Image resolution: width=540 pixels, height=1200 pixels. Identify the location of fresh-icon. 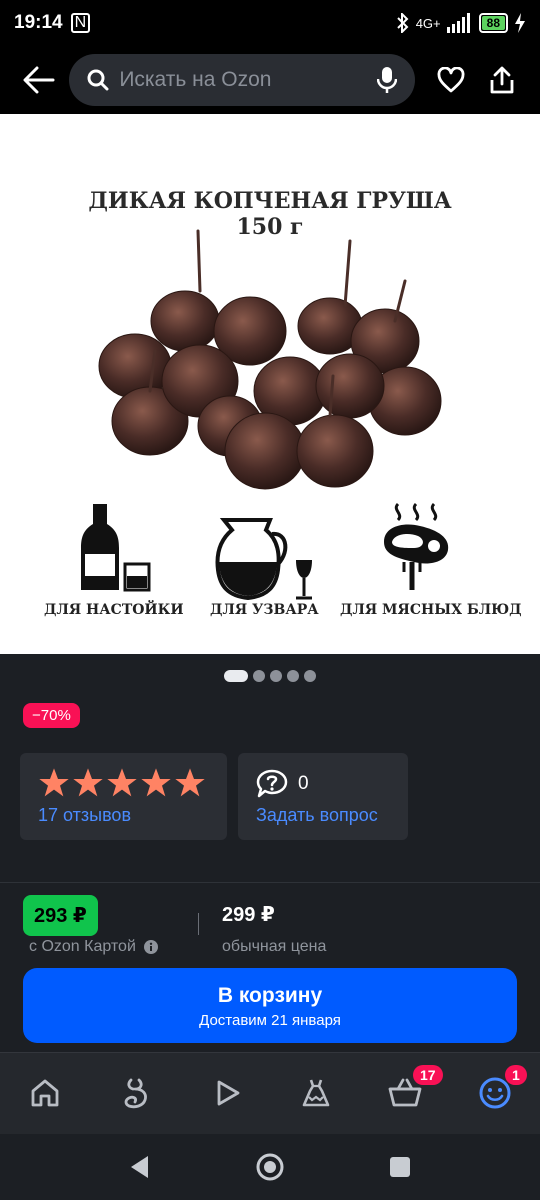
(135, 1093).